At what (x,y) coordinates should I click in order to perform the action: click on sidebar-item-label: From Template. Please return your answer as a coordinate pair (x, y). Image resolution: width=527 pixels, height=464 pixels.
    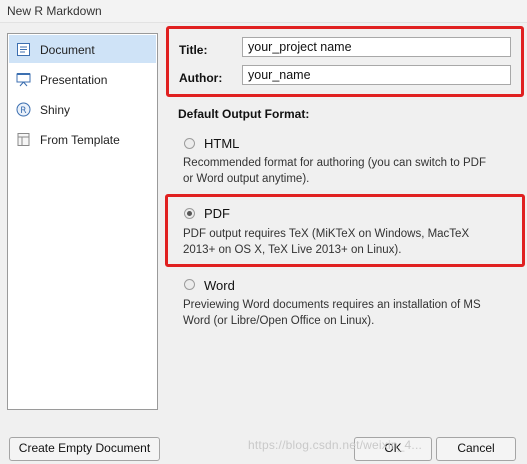
    Looking at the image, I should click on (80, 140).